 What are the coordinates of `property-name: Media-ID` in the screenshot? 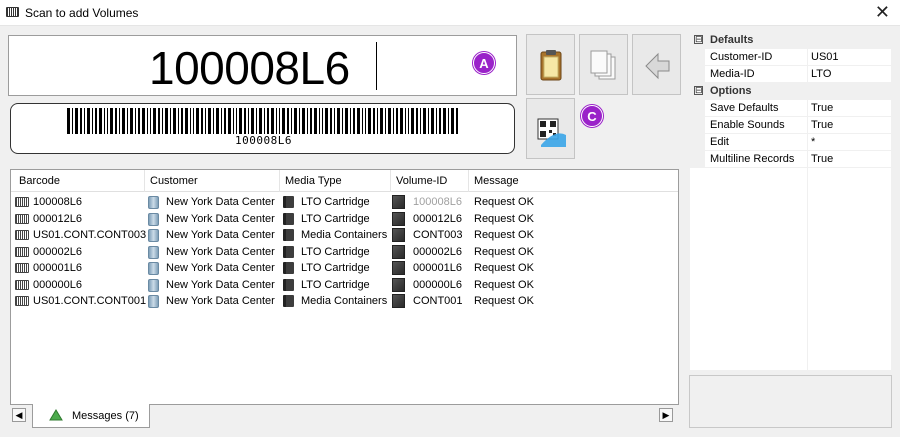 It's located at (732, 74).